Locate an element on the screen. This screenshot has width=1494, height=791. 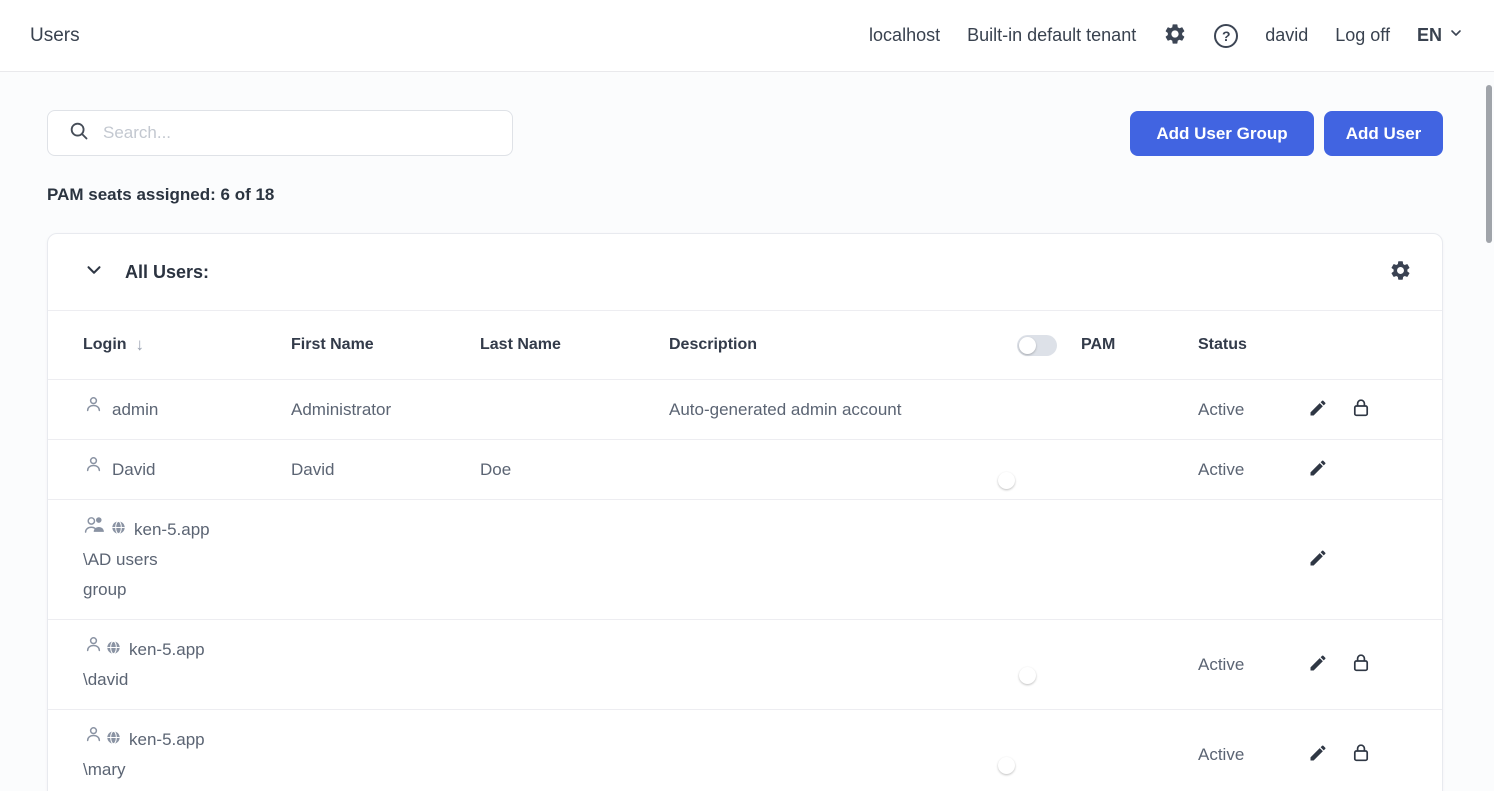
current-user-label: david is located at coordinates (1286, 35).